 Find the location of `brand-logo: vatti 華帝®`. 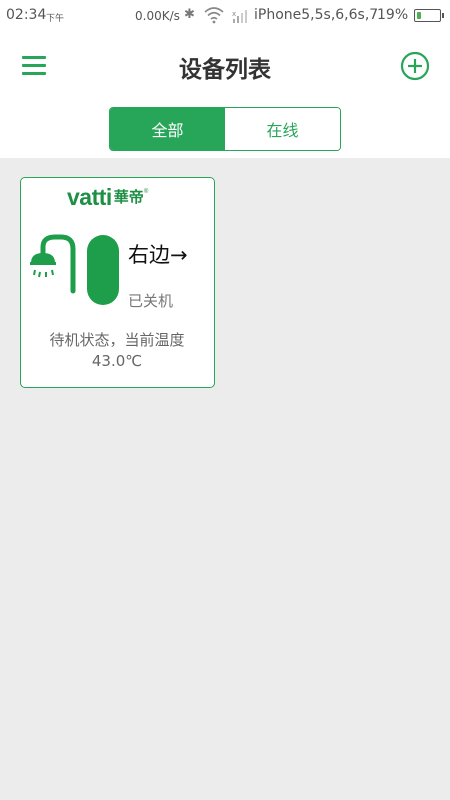

brand-logo: vatti 華帝® is located at coordinates (108, 197).